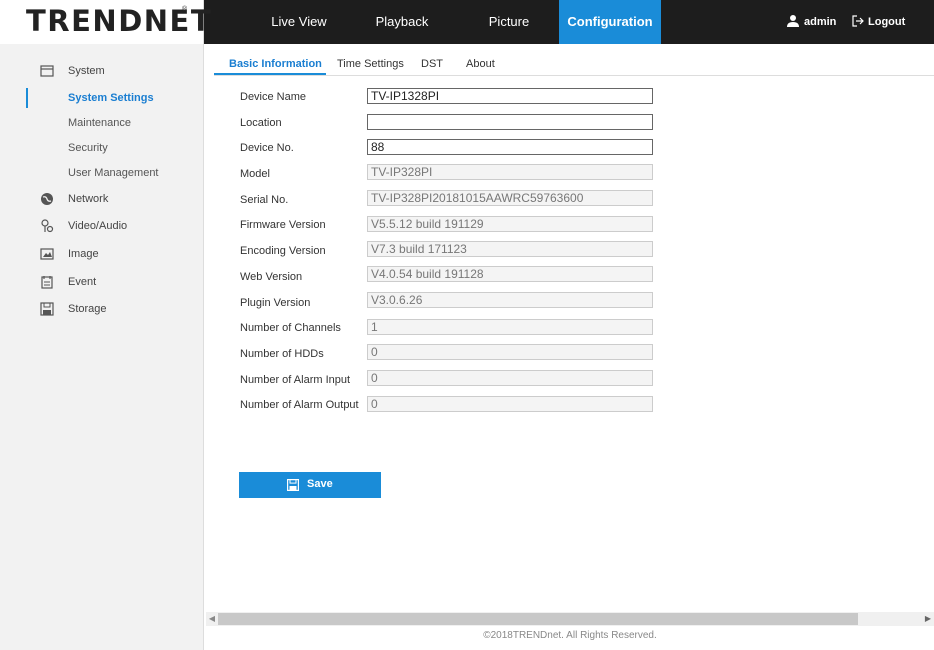 The height and width of the screenshot is (650, 934). Describe the element at coordinates (283, 251) in the screenshot. I see `field-label: Encoding Version` at that location.